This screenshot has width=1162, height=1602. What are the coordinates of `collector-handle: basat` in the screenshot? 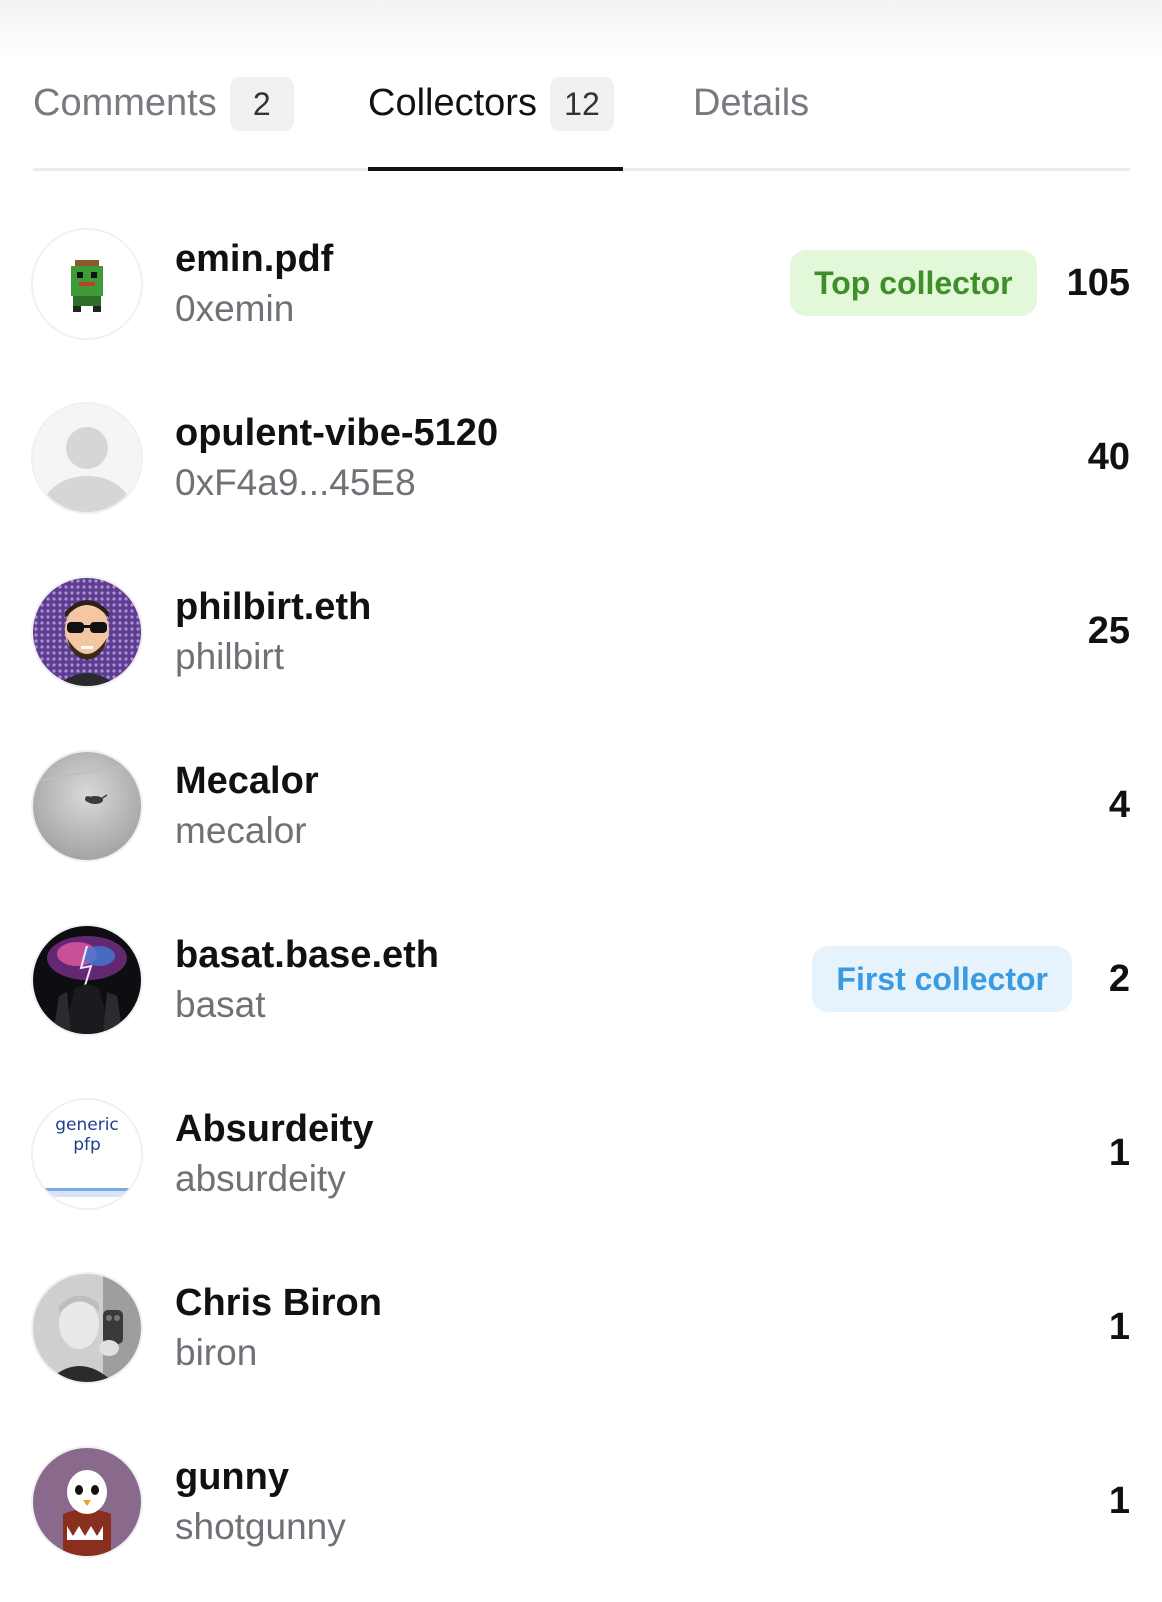 It's located at (220, 1004).